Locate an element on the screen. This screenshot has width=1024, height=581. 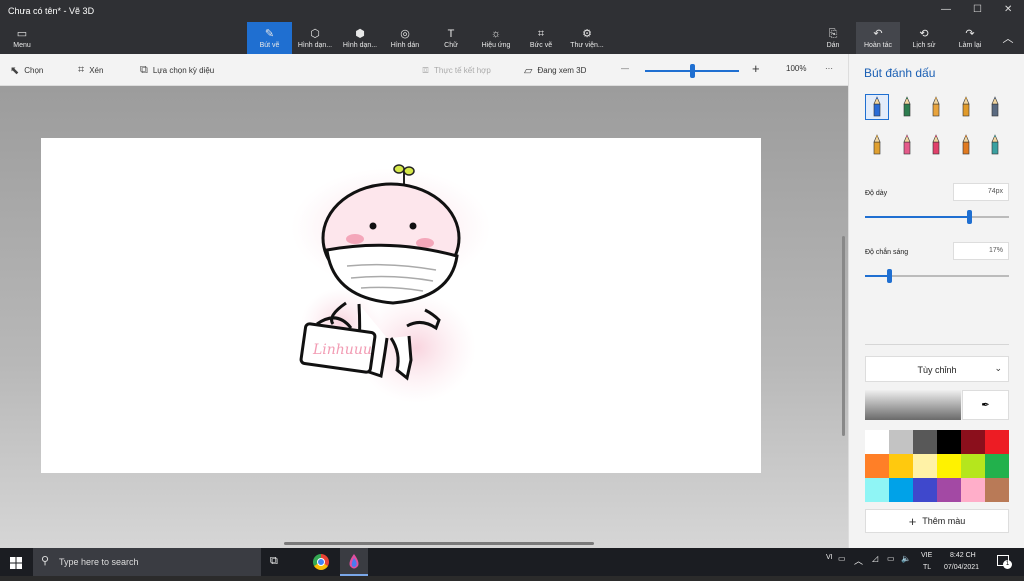
zoom-out-button: — is located at coordinates (625, 68).